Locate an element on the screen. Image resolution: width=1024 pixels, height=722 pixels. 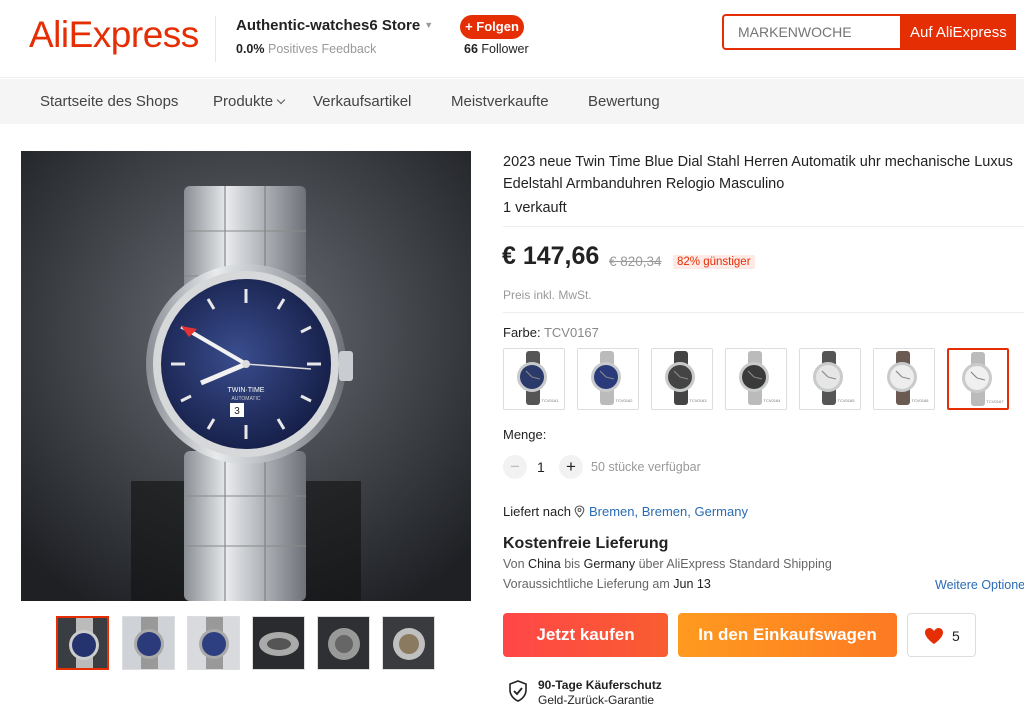
delivery-estimate: Voraussichtliche Lieferung am Jun 13 is located at coordinates (607, 584).